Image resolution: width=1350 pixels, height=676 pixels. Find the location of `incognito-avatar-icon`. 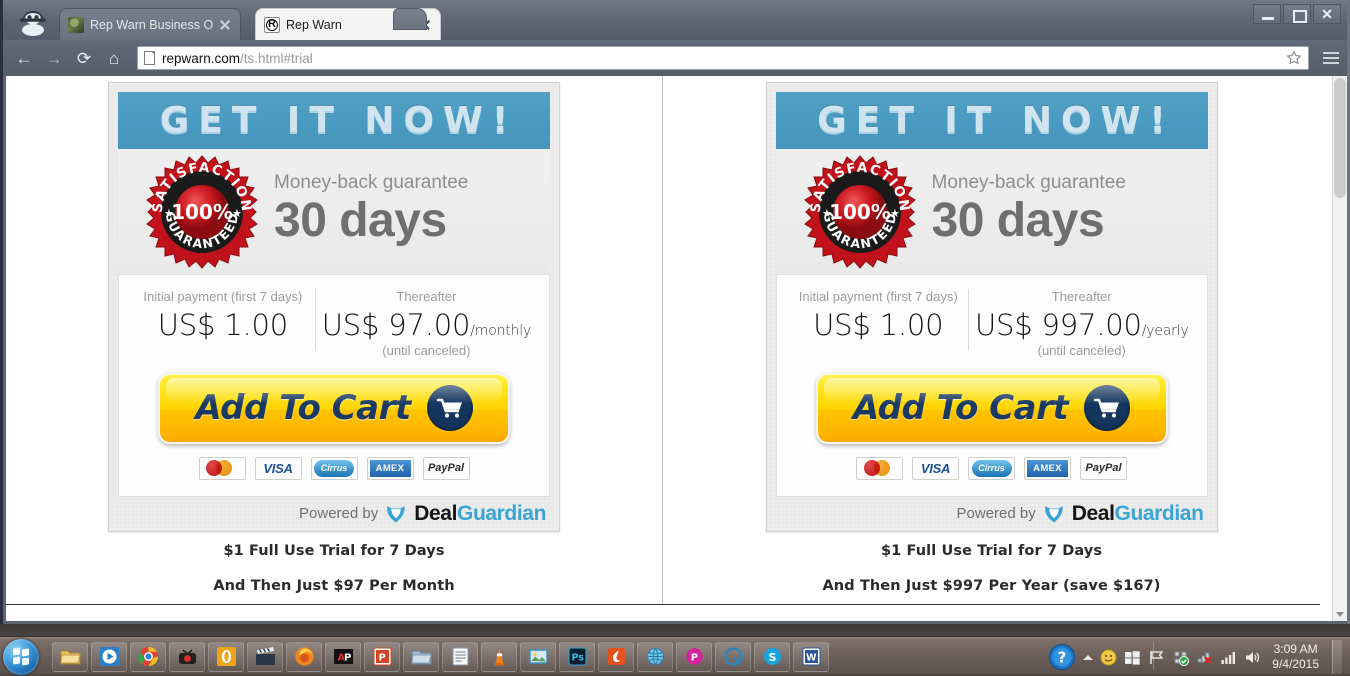

incognito-avatar-icon is located at coordinates (33, 23).